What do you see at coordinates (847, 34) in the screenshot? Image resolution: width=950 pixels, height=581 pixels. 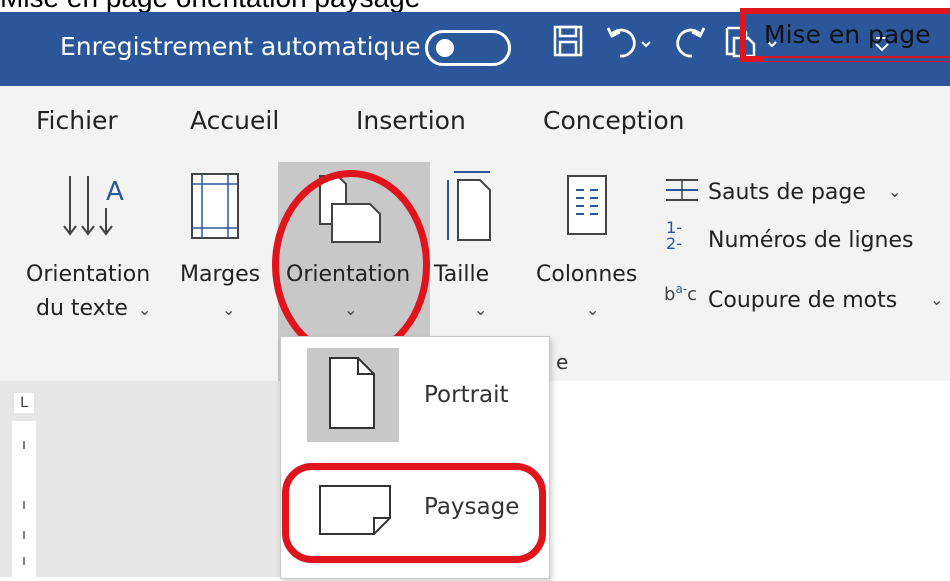 I see `tab-mise-en-page: Mise en page` at bounding box center [847, 34].